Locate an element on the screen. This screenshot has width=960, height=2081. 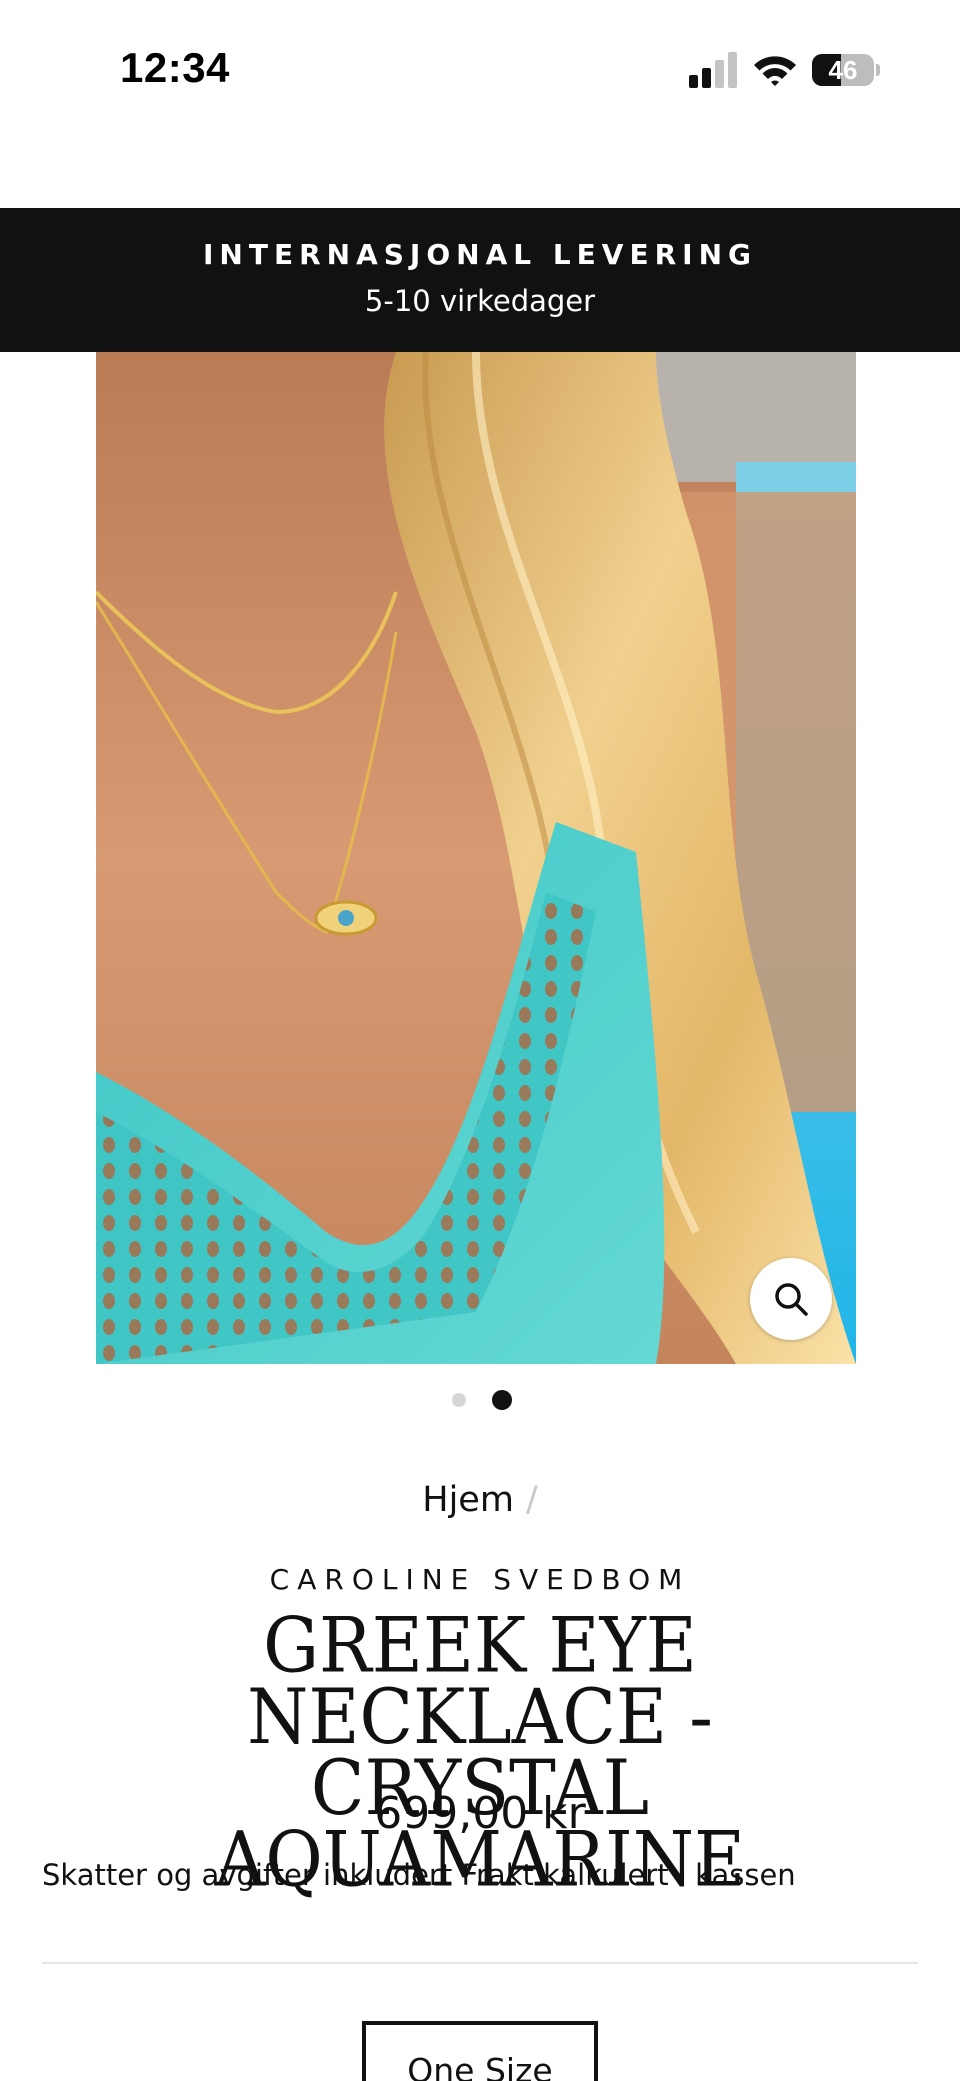
carousel-dot-2-active is located at coordinates (502, 1400).